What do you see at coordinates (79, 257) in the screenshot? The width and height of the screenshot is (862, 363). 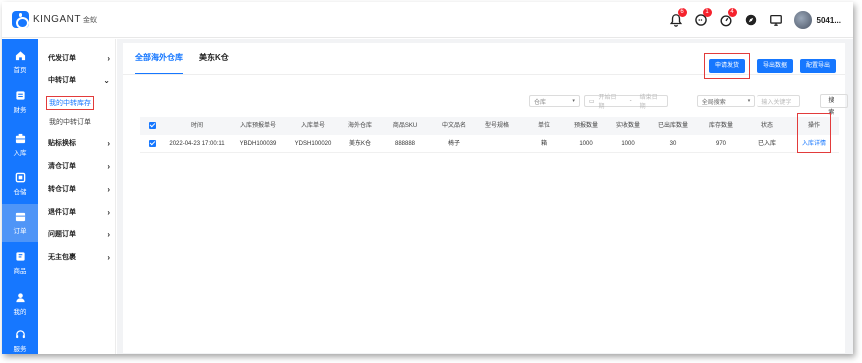 I see `submenu-unclaimed: 无主包裹 ›` at bounding box center [79, 257].